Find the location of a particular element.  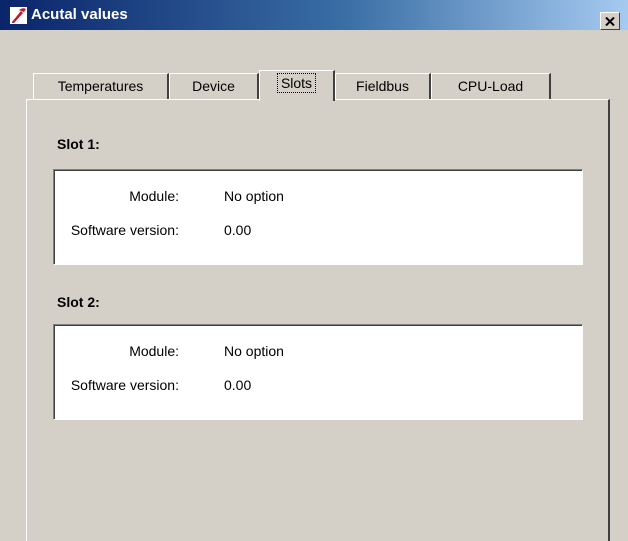

slot-2-module-value: No option is located at coordinates (254, 351).